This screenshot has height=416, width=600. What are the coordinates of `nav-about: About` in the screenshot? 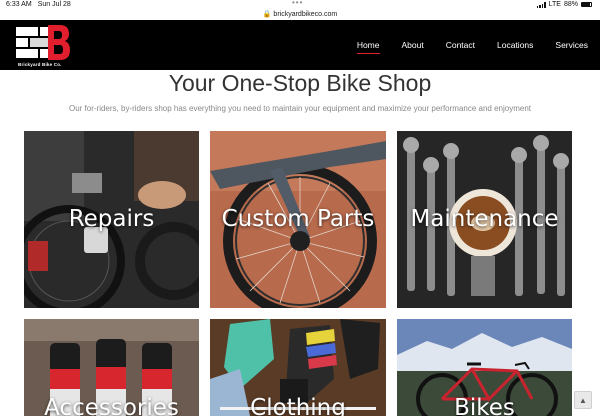 It's located at (413, 47).